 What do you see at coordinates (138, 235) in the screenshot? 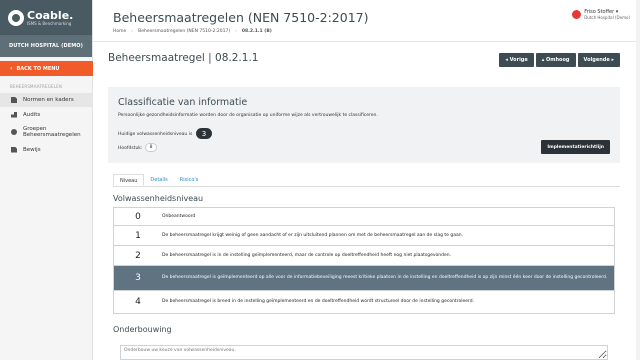
I see `level-number: 1` at bounding box center [138, 235].